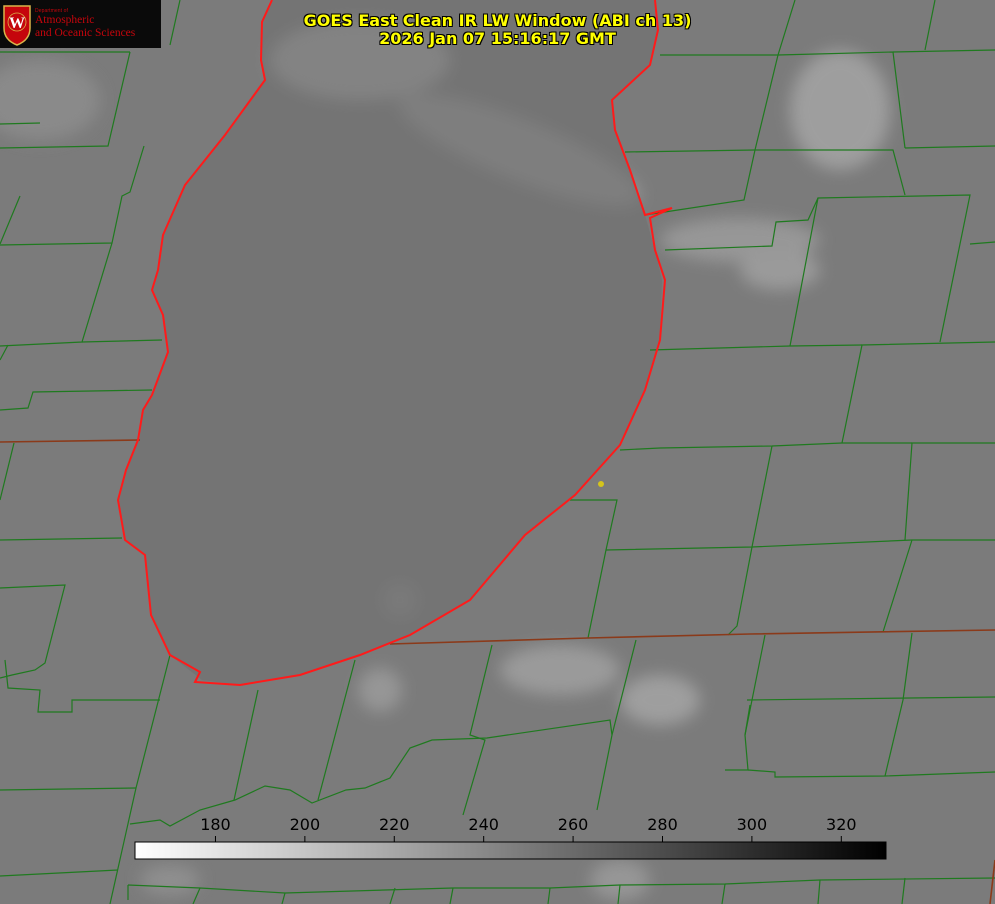  What do you see at coordinates (662, 824) in the screenshot?
I see `colorbar-tick-label: 280` at bounding box center [662, 824].